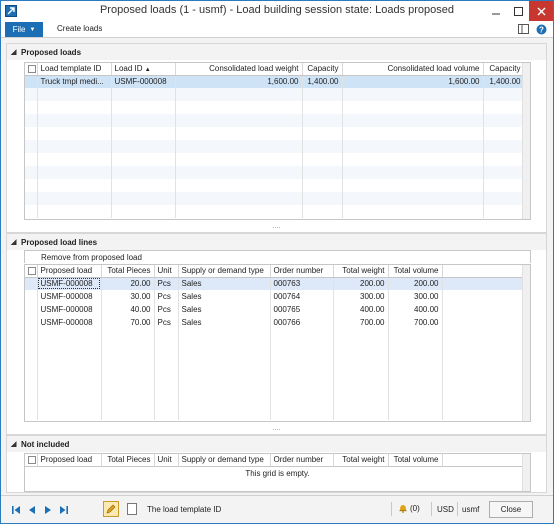 The width and height of the screenshot is (554, 524). Describe the element at coordinates (132, 509) in the screenshot. I see `document-icon` at that location.